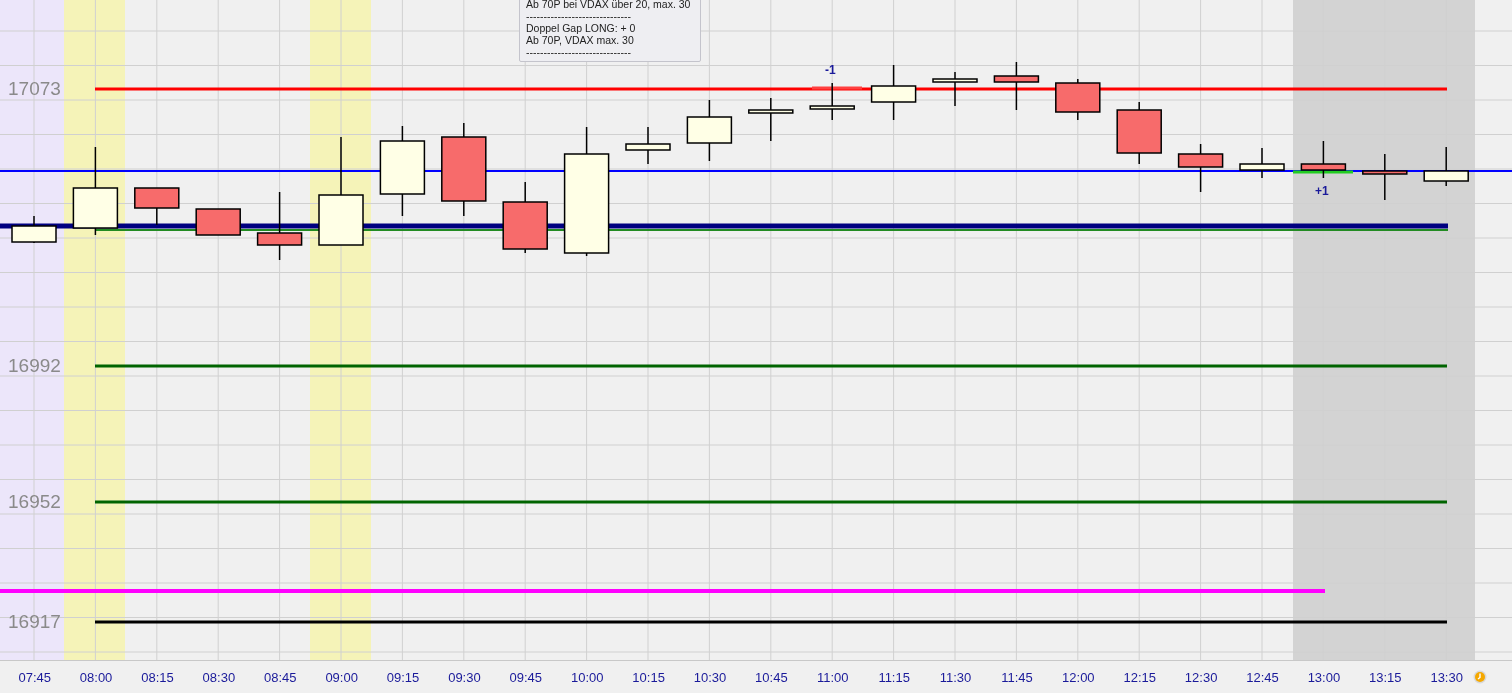  What do you see at coordinates (34, 366) in the screenshot?
I see `price-label: 16992` at bounding box center [34, 366].